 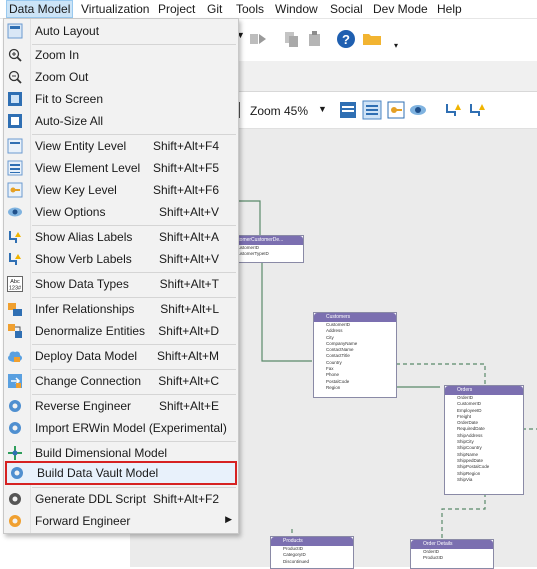 I want to click on menu-item-zoom-out: Zoom Out, so click(x=121, y=77).